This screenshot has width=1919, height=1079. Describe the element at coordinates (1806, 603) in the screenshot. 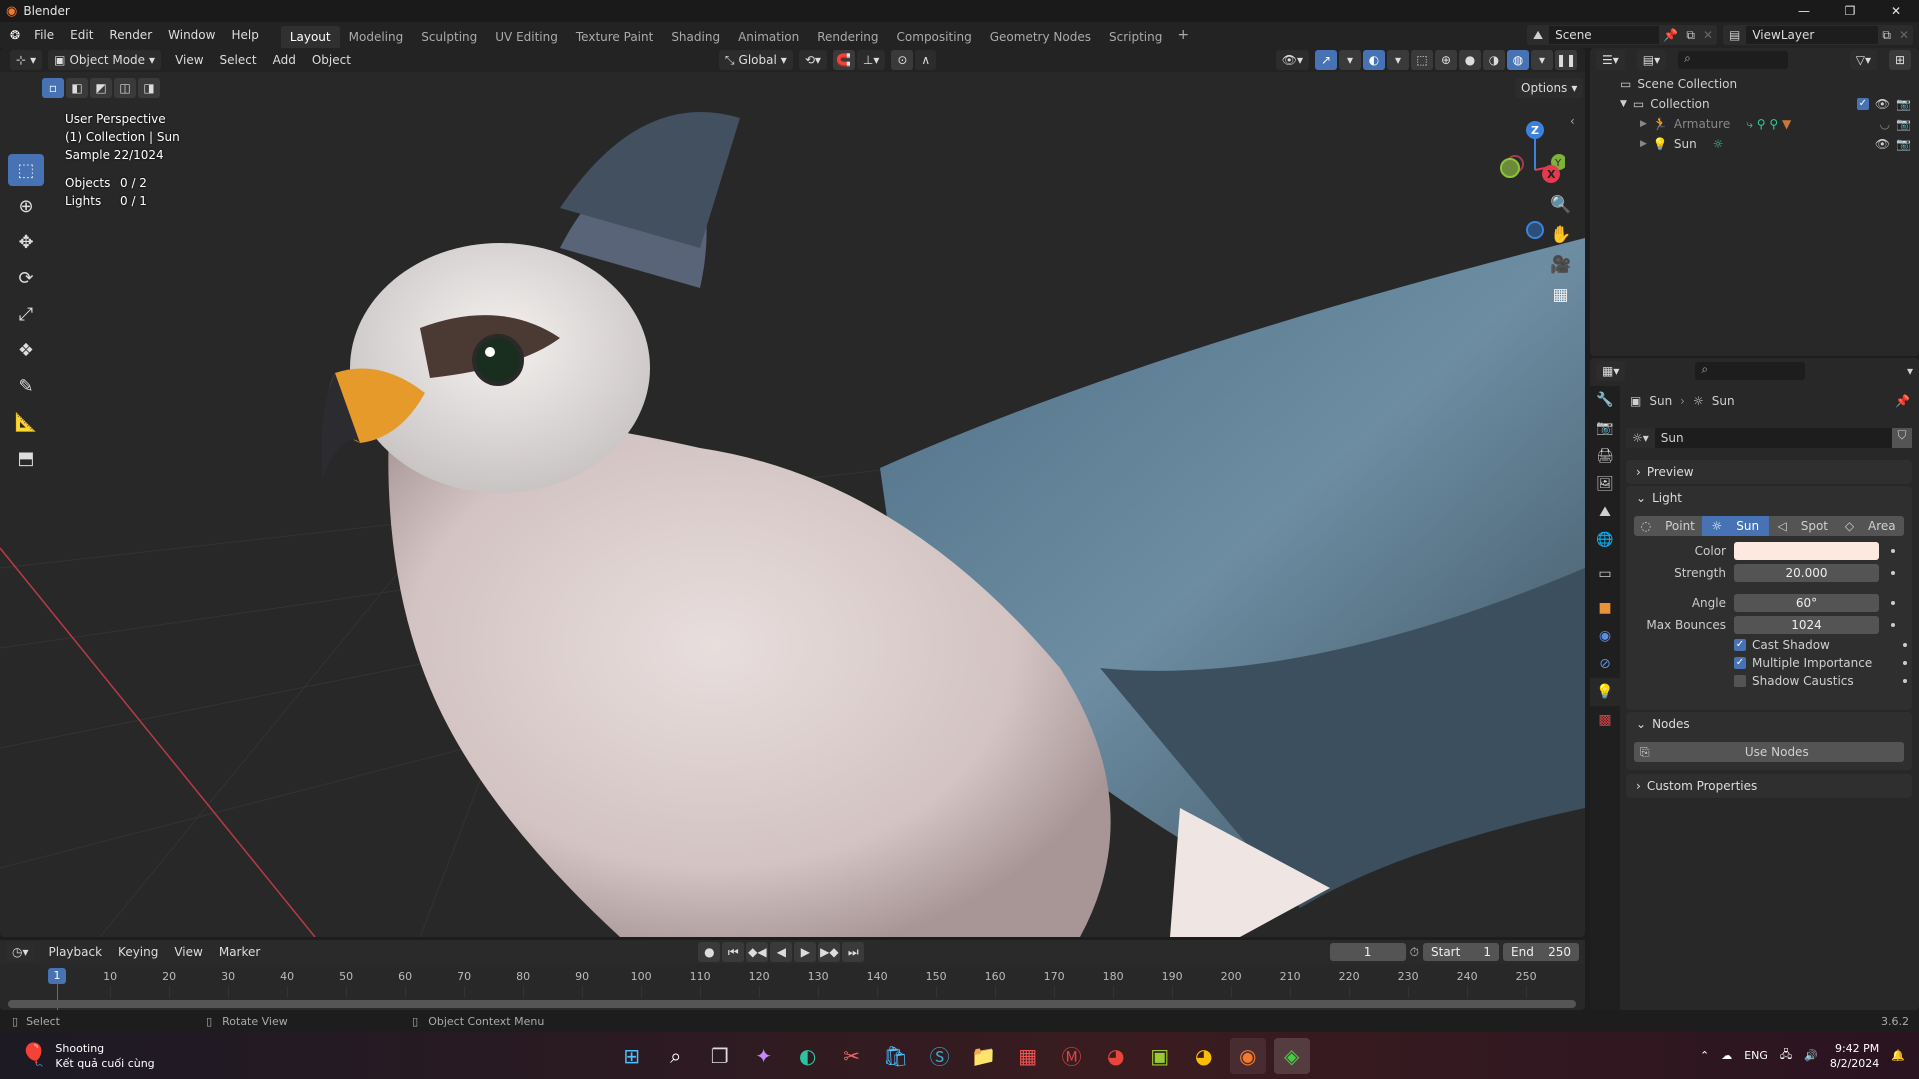

I see `angle-field: 60°` at that location.